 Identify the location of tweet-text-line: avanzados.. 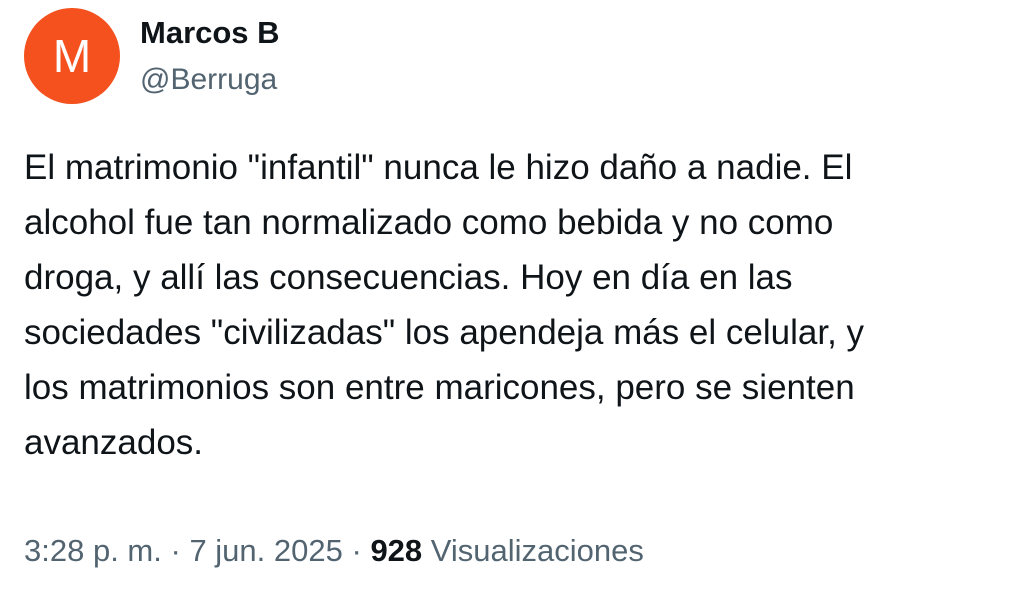
(114, 442).